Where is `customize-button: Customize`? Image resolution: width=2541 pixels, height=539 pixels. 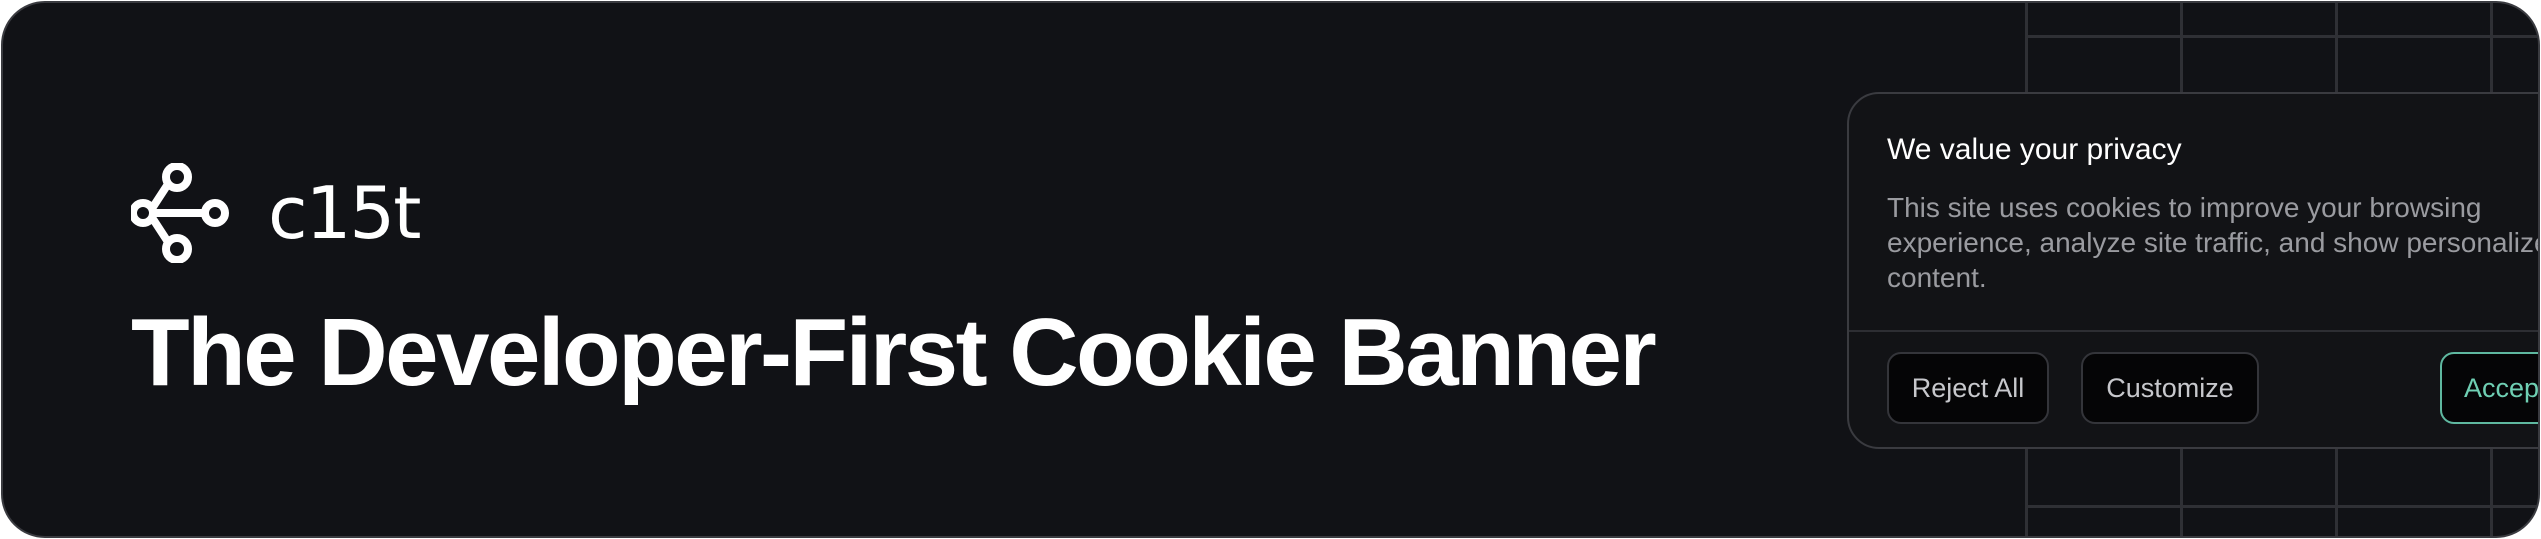 customize-button: Customize is located at coordinates (2170, 388).